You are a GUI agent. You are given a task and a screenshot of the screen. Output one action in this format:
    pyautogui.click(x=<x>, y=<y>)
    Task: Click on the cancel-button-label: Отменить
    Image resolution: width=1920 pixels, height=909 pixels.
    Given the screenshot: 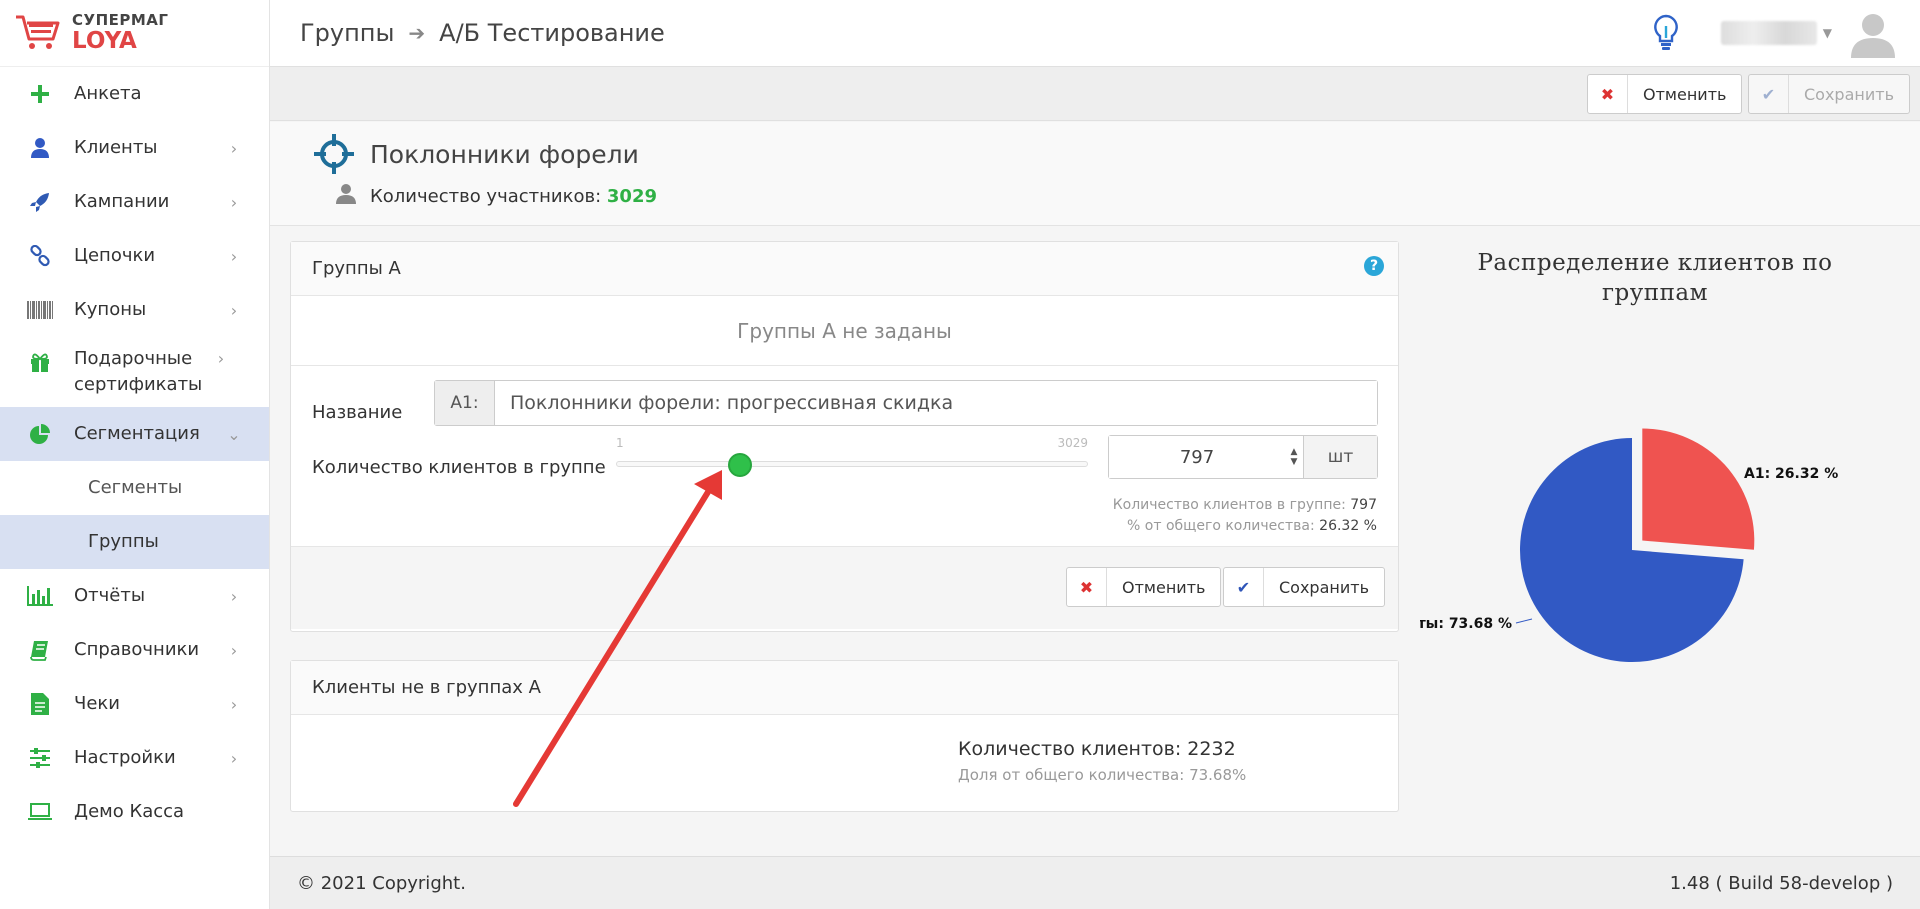 What is the action you would take?
    pyautogui.click(x=1685, y=94)
    